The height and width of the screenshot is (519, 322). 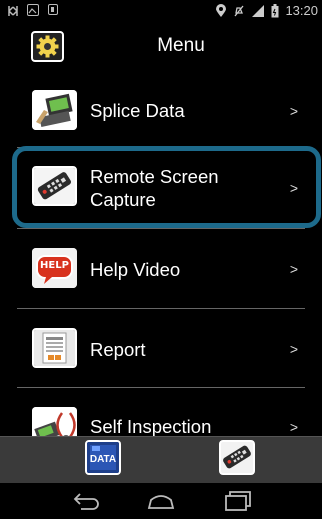 What do you see at coordinates (258, 11) in the screenshot?
I see `signal-icon` at bounding box center [258, 11].